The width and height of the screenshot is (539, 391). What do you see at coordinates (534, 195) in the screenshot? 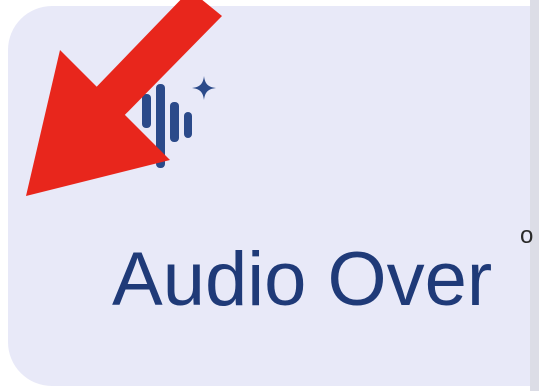
I see `adjacent-card-edge` at bounding box center [534, 195].